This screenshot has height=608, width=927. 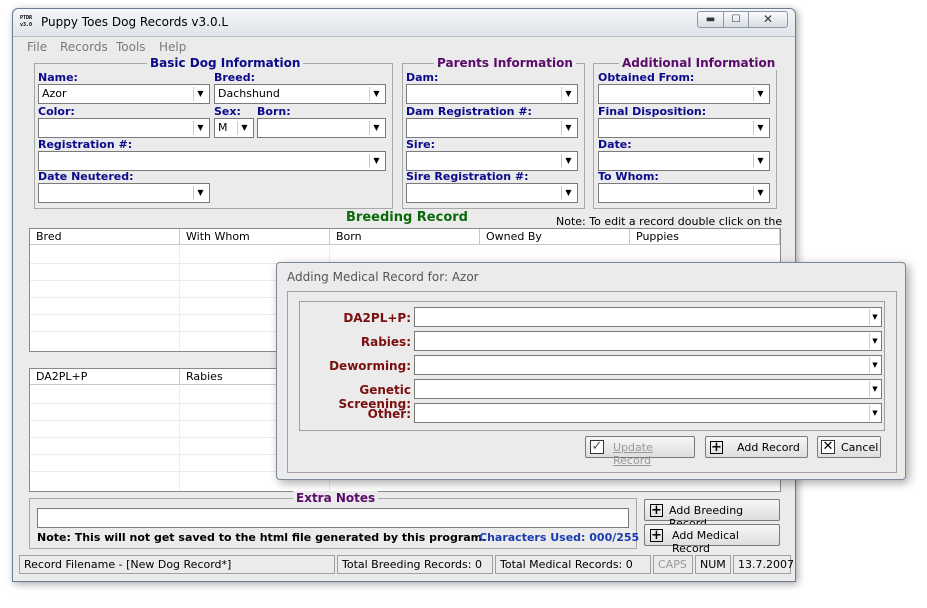 What do you see at coordinates (736, 19) in the screenshot?
I see `maximize-button: ☐` at bounding box center [736, 19].